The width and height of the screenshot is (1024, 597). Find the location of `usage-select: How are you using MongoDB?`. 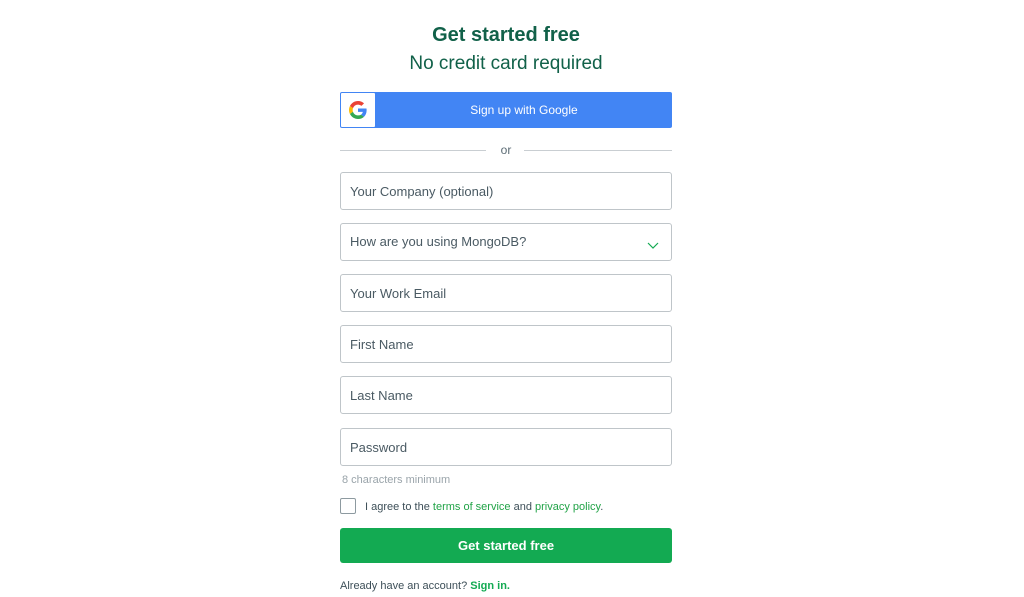

usage-select: How are you using MongoDB? is located at coordinates (506, 242).